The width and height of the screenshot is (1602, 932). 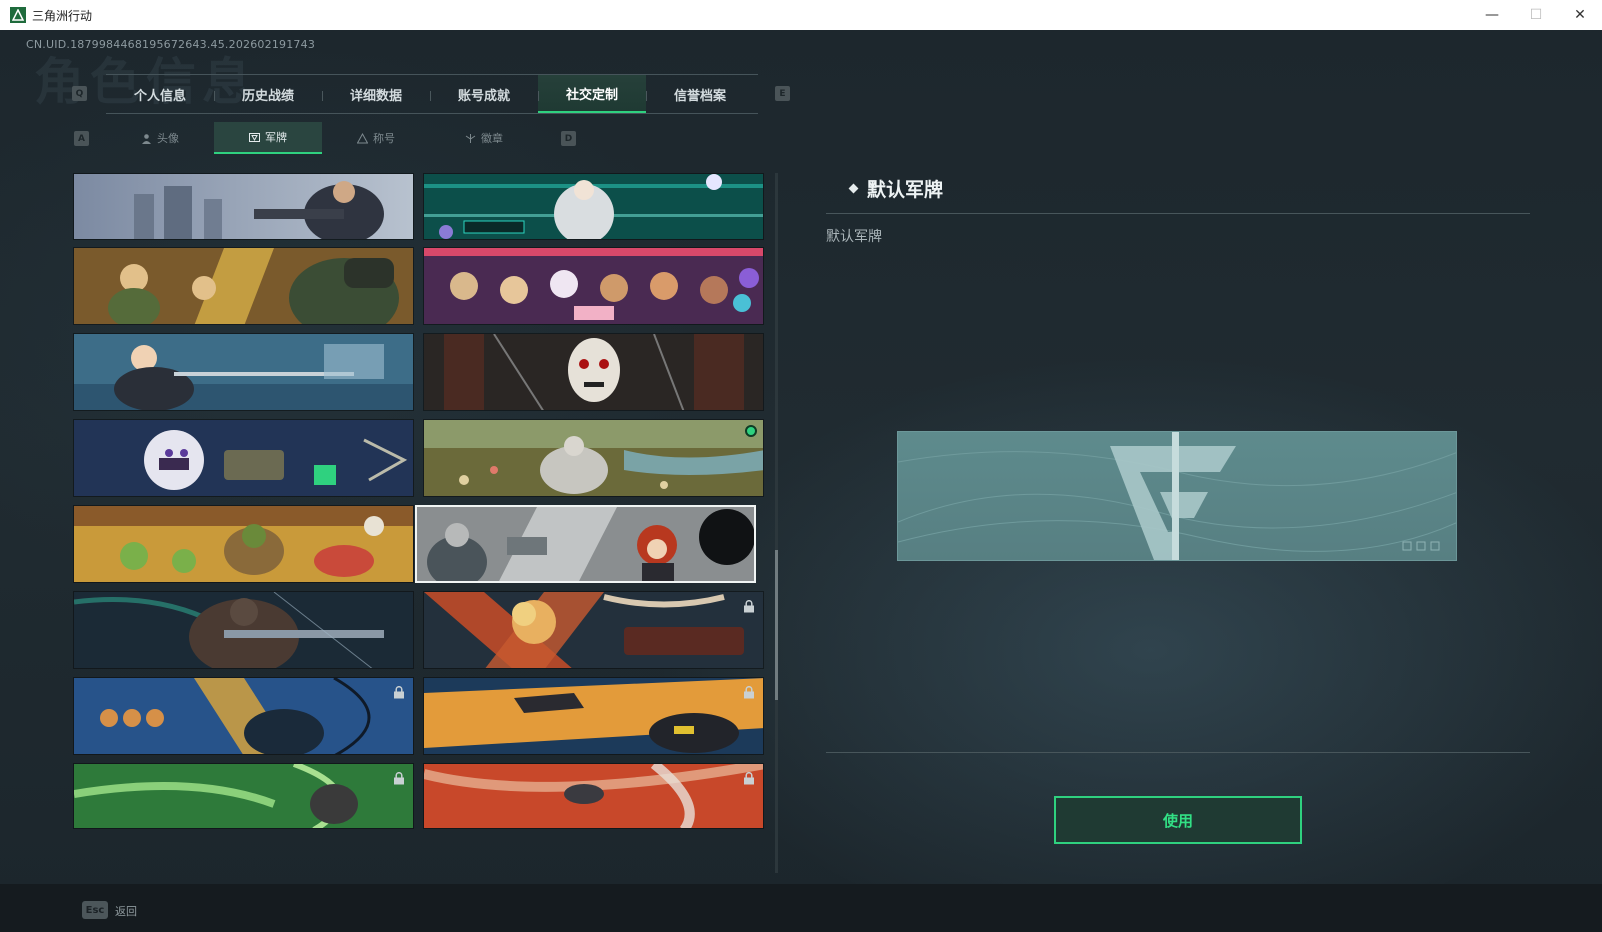 I want to click on nameplate-preview, so click(x=1177, y=496).